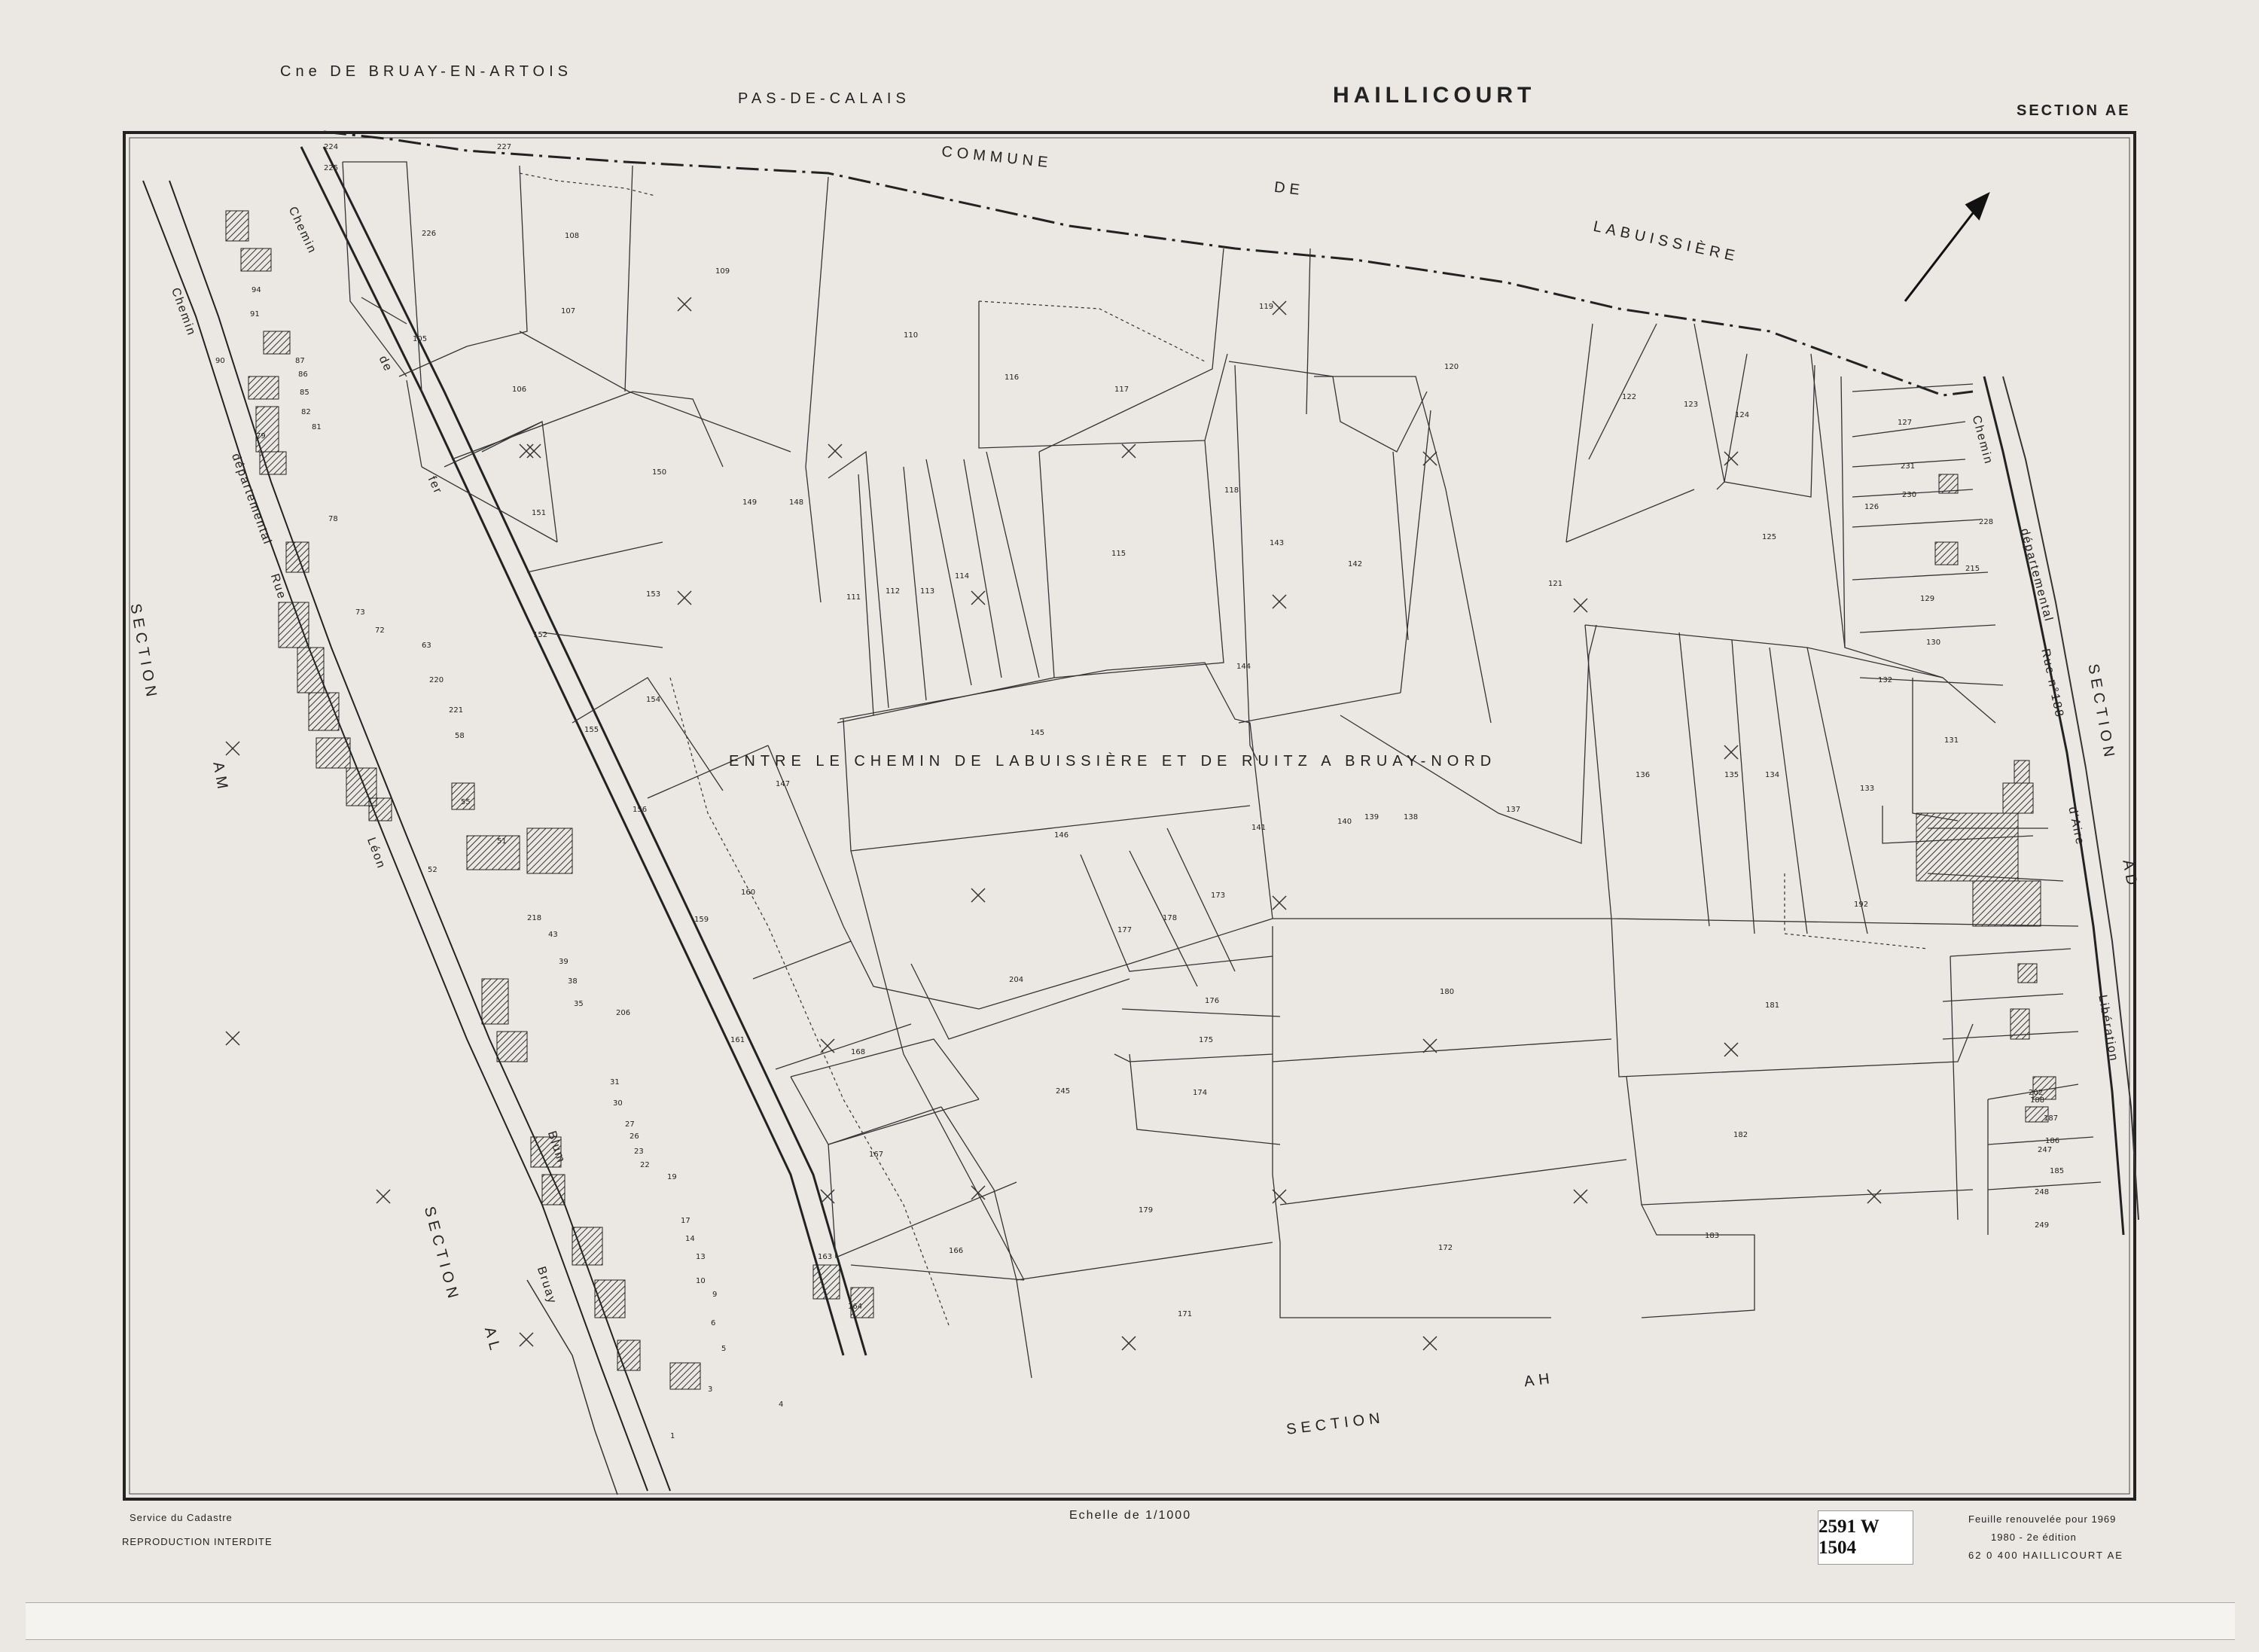 This screenshot has width=2259, height=1652. Describe the element at coordinates (1122, 390) in the screenshot. I see `parcel-number: 117` at that location.